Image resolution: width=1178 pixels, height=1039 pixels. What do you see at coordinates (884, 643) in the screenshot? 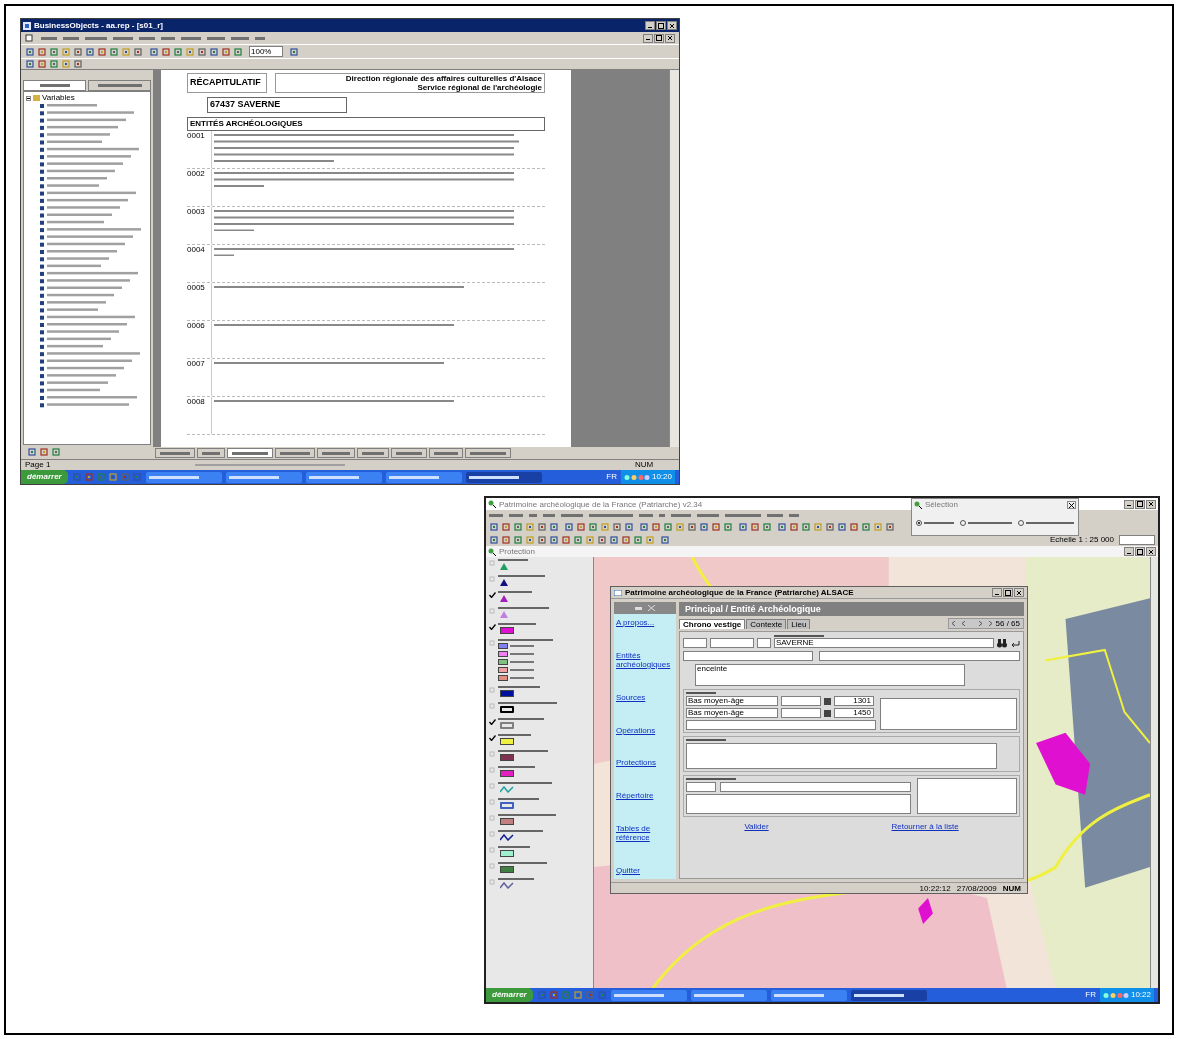
I see `dropdown-field: SAVERNE` at bounding box center [884, 643].